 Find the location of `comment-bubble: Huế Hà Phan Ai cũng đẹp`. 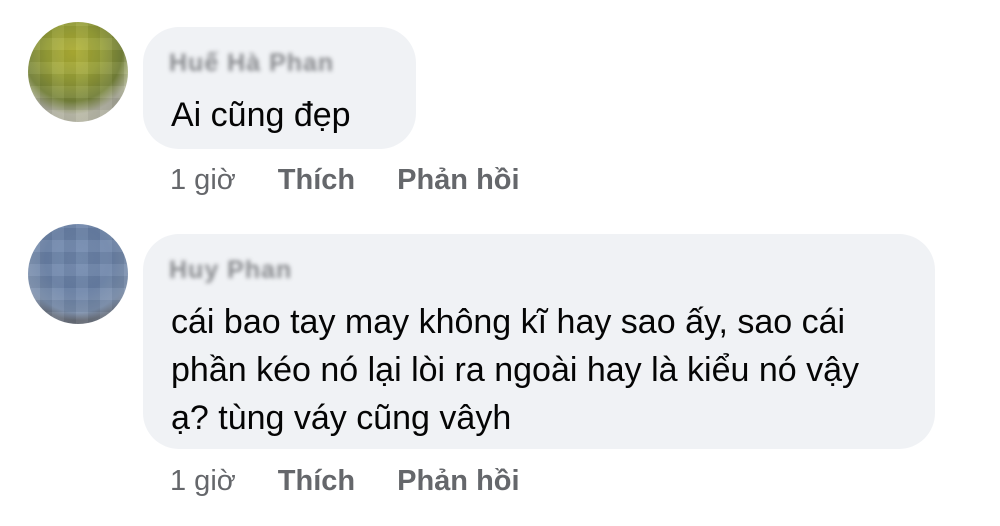

comment-bubble: Huế Hà Phan Ai cũng đẹp is located at coordinates (279, 88).